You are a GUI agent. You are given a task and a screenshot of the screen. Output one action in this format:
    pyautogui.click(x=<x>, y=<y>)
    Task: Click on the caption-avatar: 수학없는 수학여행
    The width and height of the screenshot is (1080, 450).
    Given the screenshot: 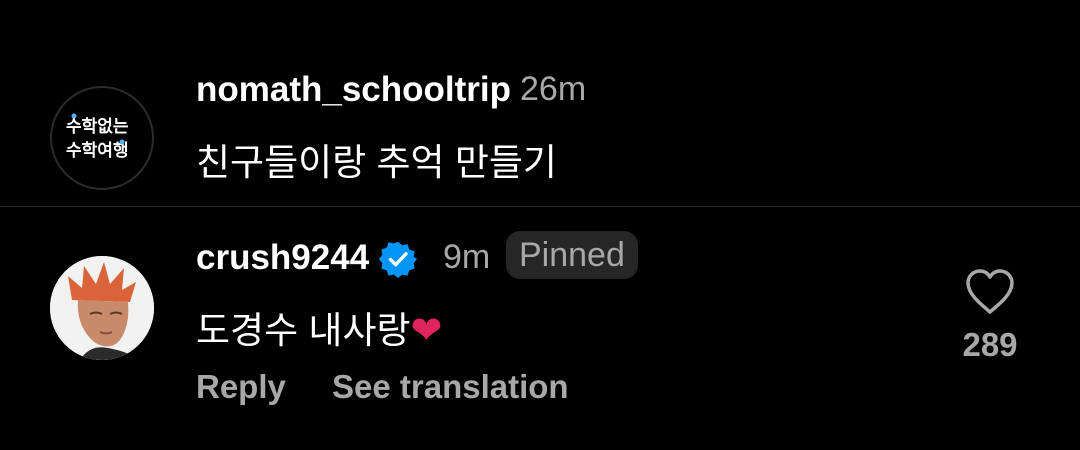 What is the action you would take?
    pyautogui.click(x=102, y=138)
    